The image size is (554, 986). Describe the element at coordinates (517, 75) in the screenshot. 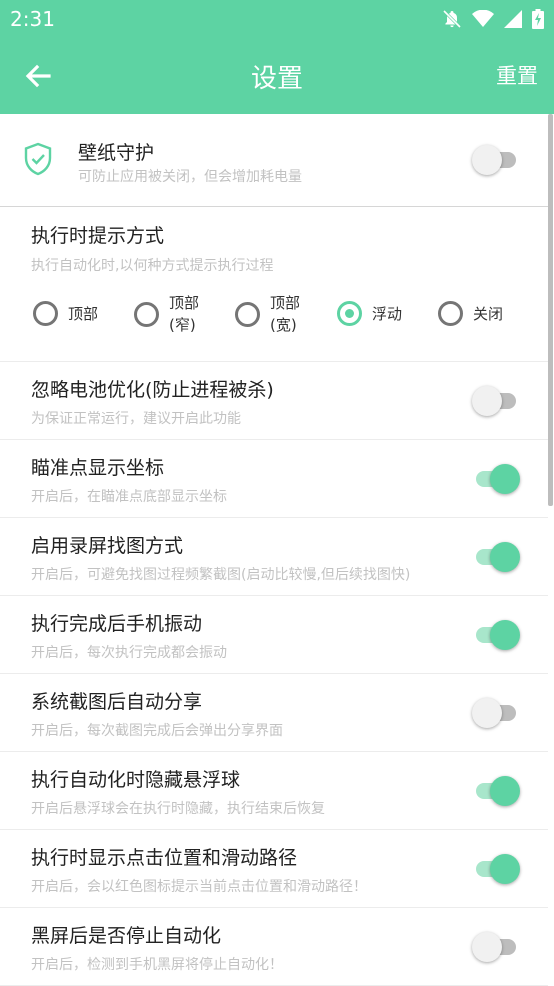

I see `reset-button: 重置` at that location.